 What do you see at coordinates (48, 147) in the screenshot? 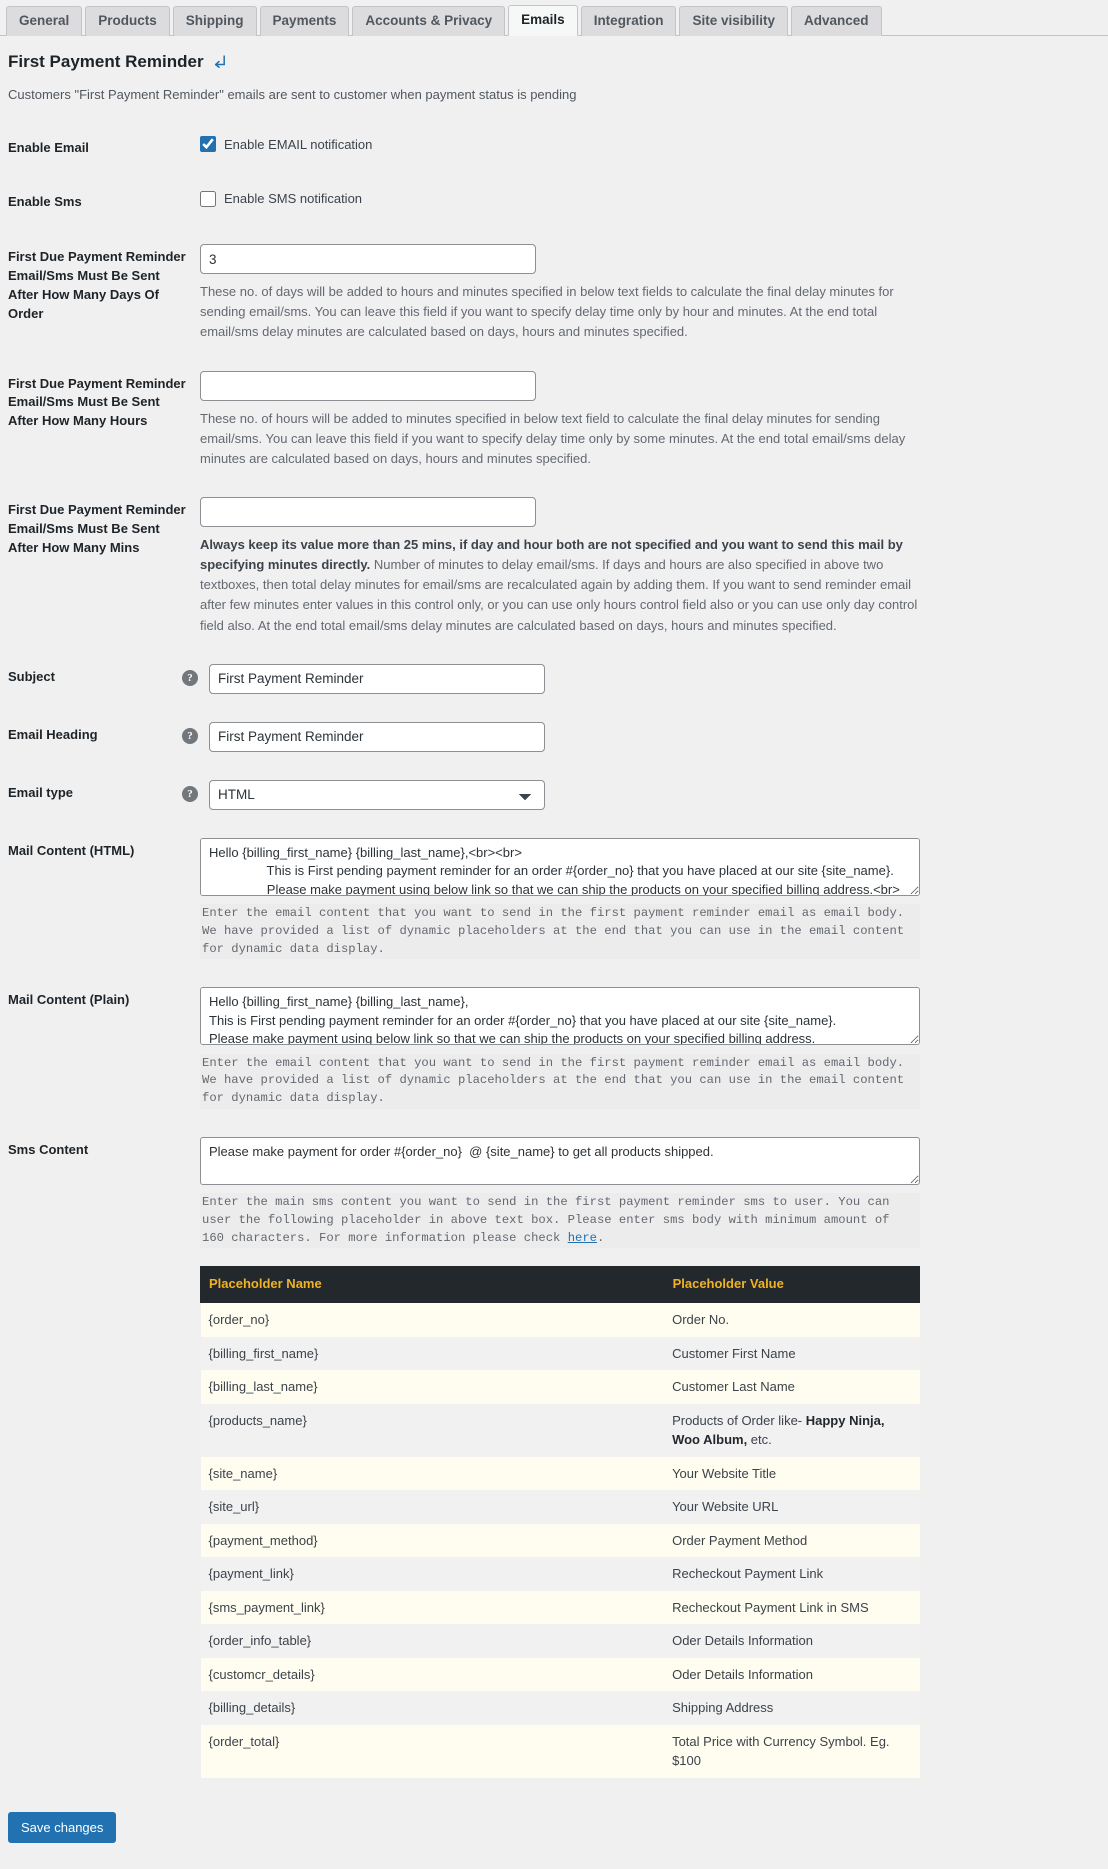
I see `label-enable-email: Enable Email` at bounding box center [48, 147].